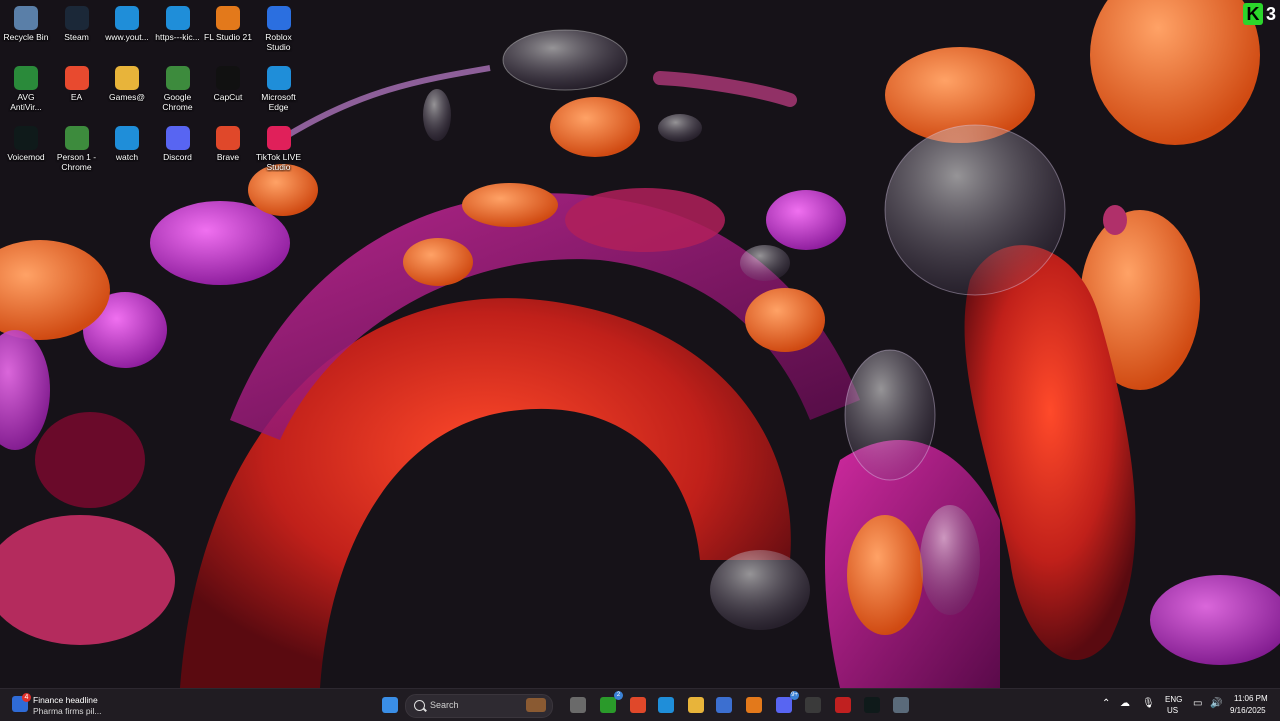 The image size is (1280, 721). Describe the element at coordinates (279, 151) in the screenshot. I see `desktop-shortcut: TikTok LIVE Studio` at that location.